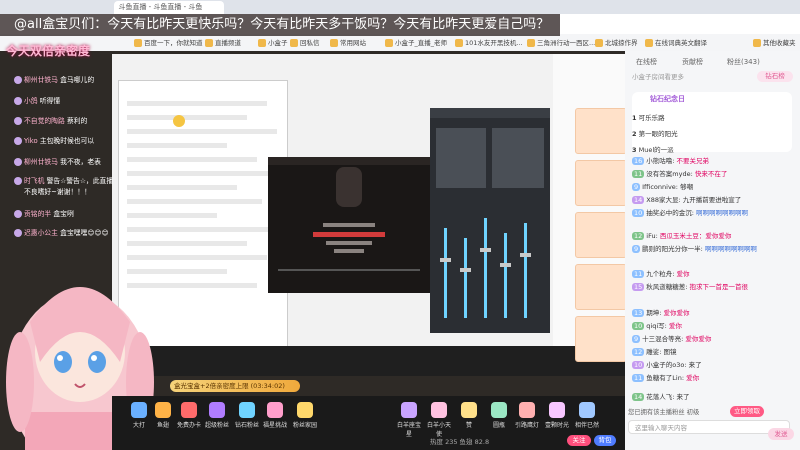  I want to click on follow-button: 关注, so click(579, 440).